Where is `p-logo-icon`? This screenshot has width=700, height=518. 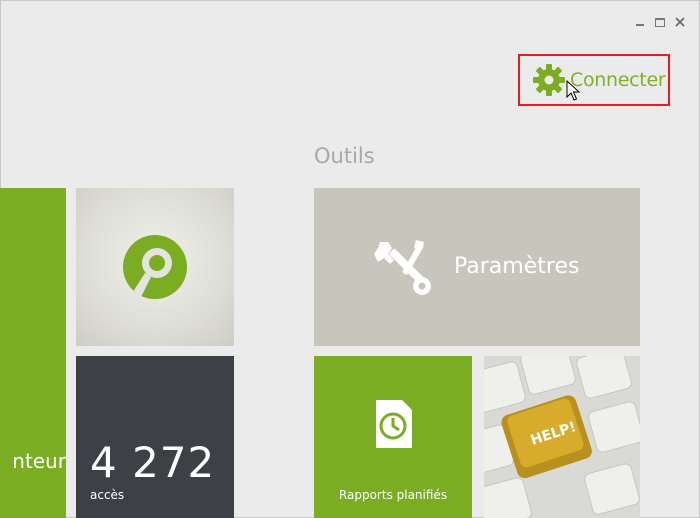
p-logo-icon is located at coordinates (155, 267).